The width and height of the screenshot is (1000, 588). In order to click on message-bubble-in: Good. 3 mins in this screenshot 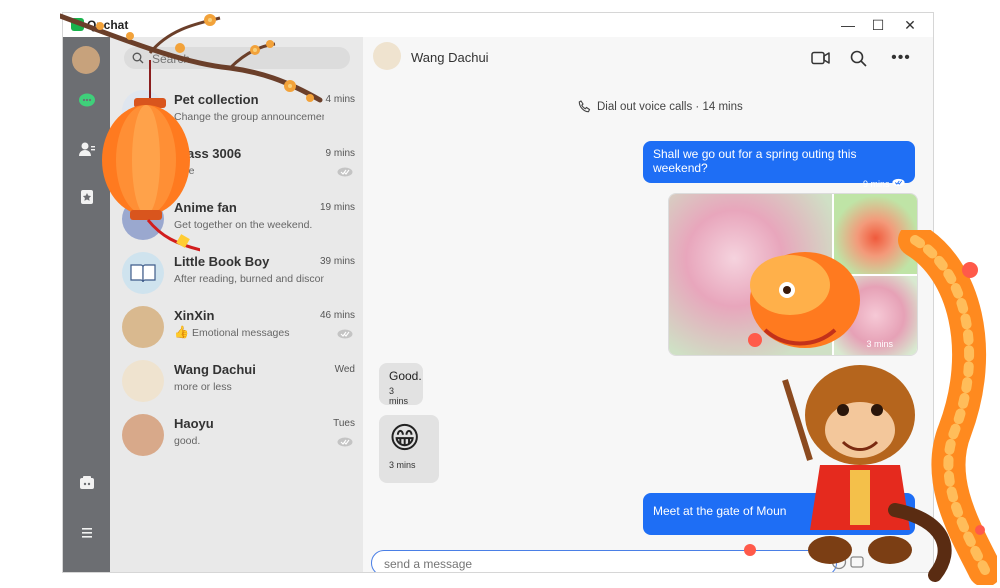, I will do `click(401, 384)`.